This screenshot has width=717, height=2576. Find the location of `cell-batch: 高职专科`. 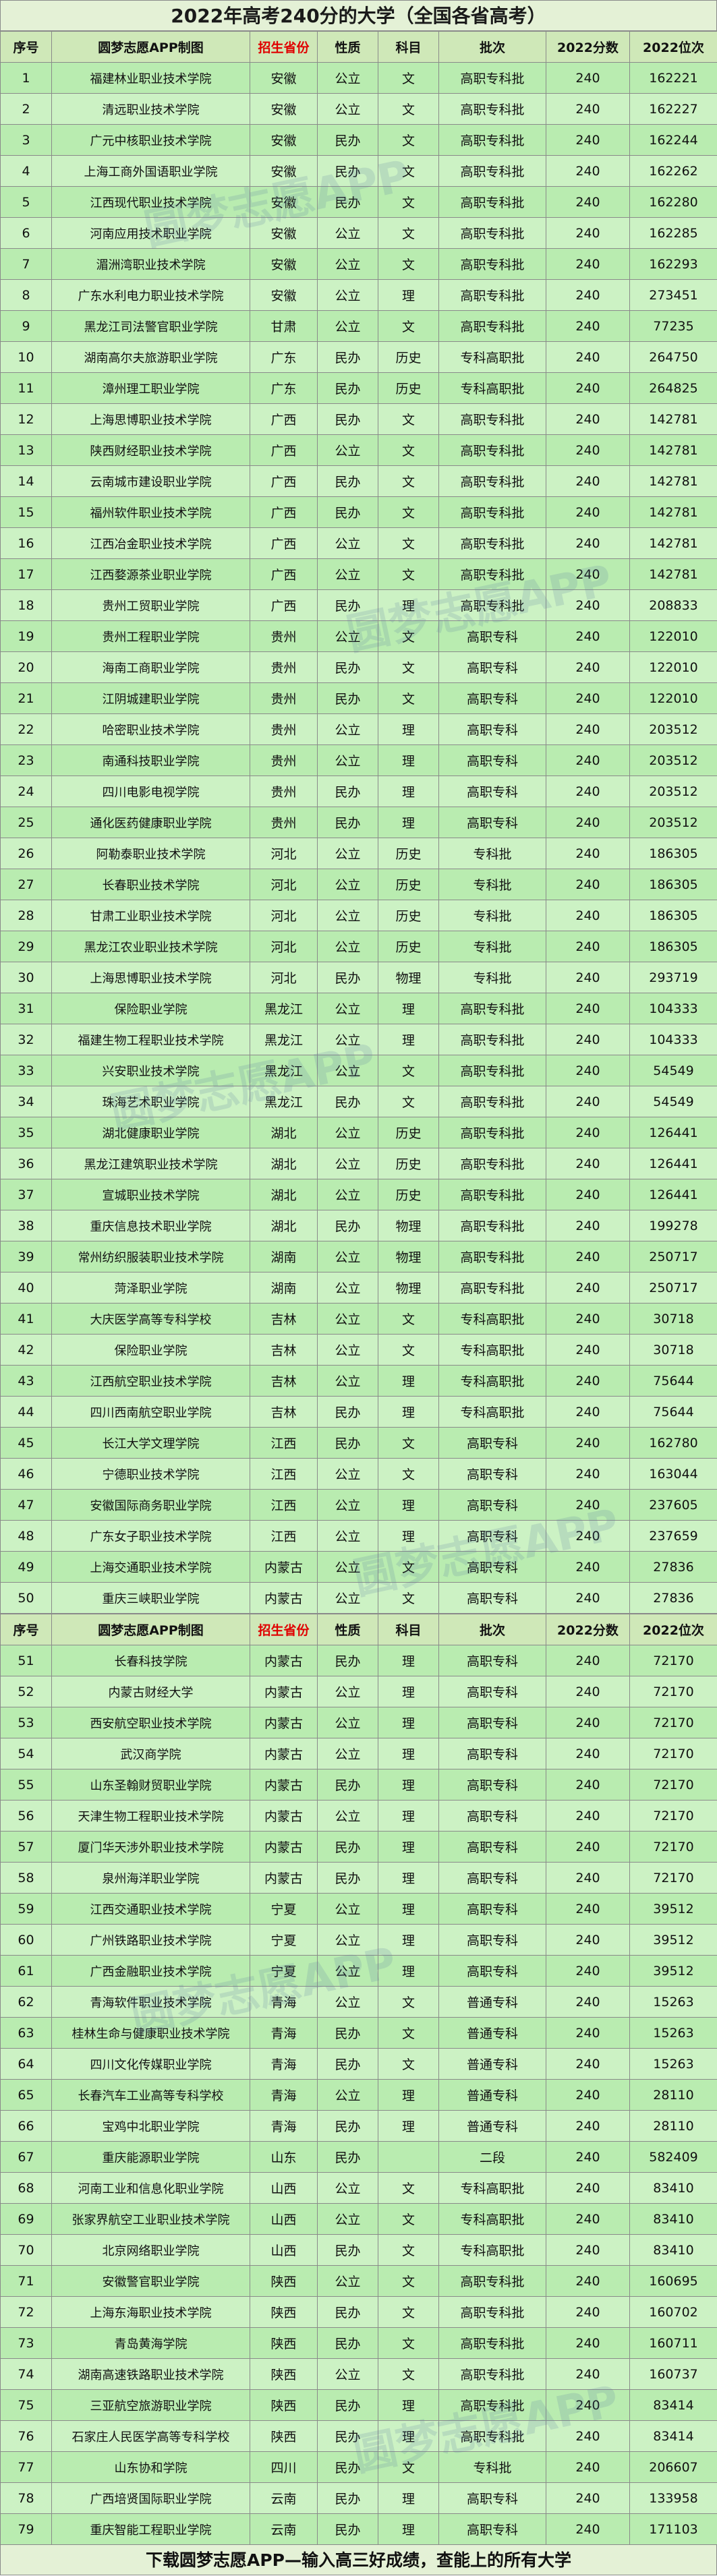

cell-batch: 高职专科 is located at coordinates (493, 1722).